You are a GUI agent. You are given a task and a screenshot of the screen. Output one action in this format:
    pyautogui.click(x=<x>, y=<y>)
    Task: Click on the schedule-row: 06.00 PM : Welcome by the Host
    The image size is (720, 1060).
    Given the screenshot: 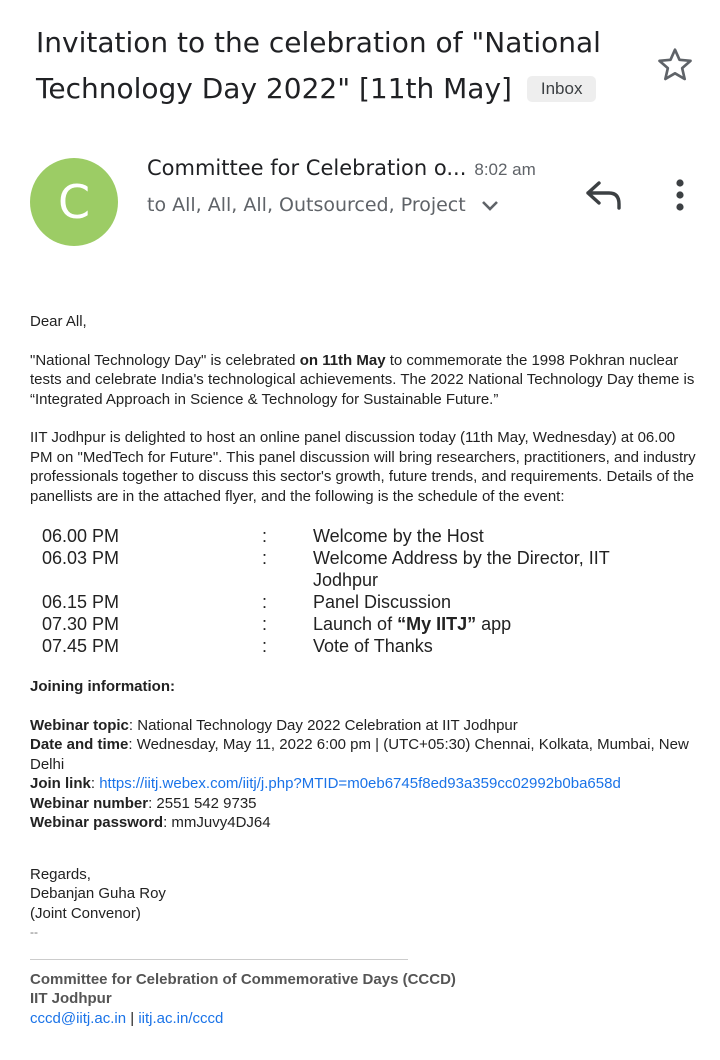 What is the action you would take?
    pyautogui.click(x=364, y=536)
    